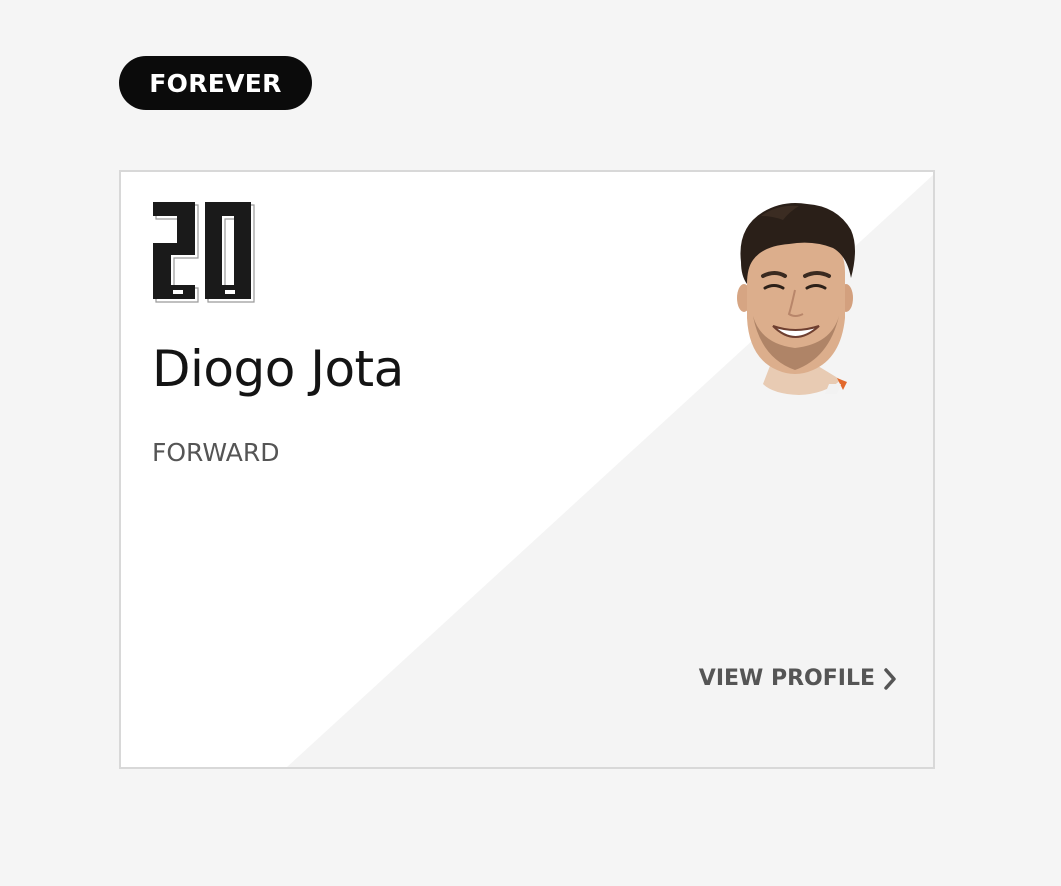 The image size is (1061, 886). Describe the element at coordinates (796, 299) in the screenshot. I see `player-portrait` at that location.